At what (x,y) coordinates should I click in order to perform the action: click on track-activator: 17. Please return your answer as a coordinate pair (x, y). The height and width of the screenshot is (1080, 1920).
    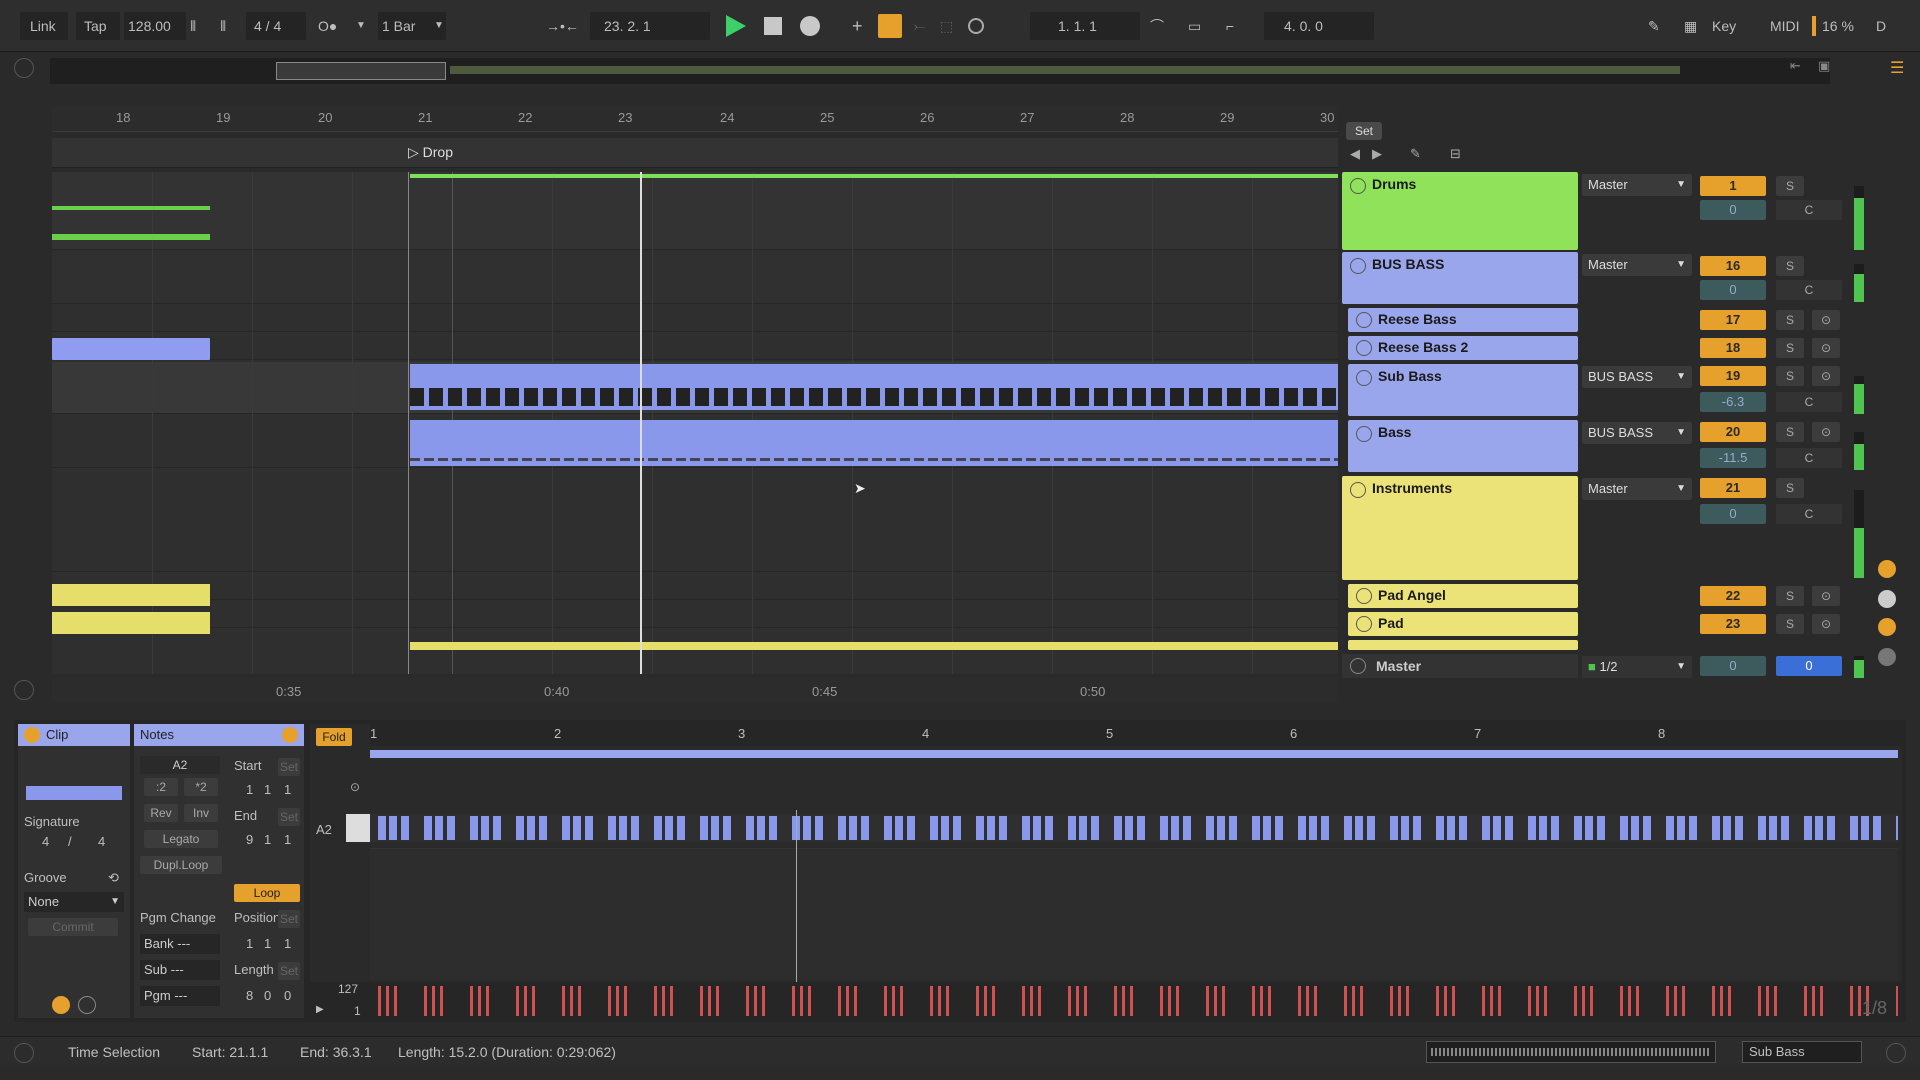
    Looking at the image, I should click on (1733, 320).